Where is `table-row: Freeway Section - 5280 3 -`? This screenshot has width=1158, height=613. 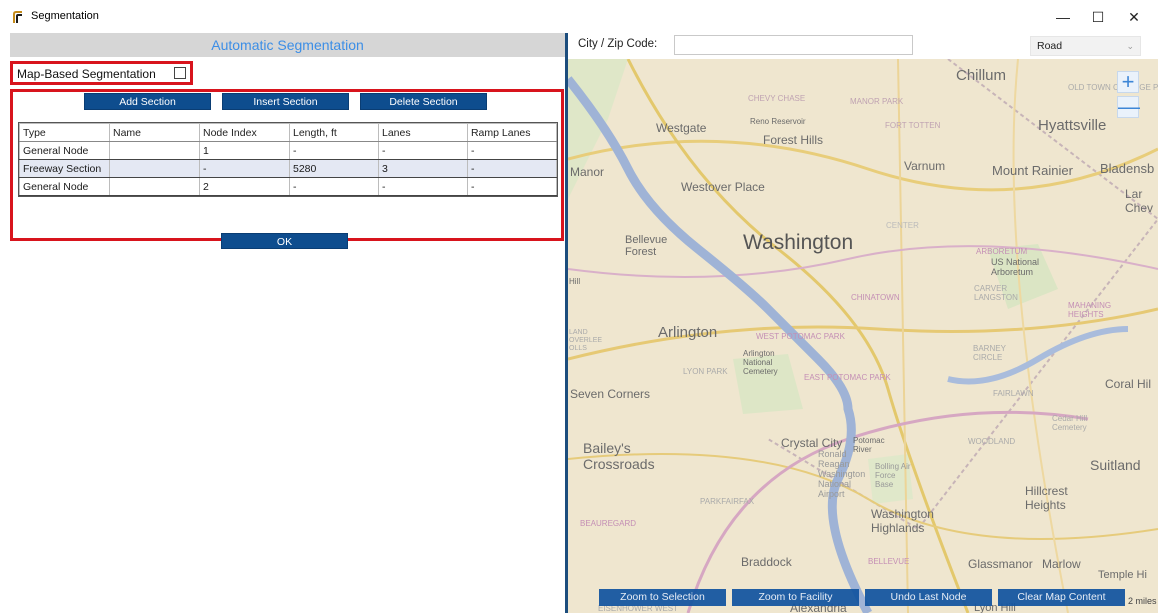
table-row: Freeway Section - 5280 3 - is located at coordinates (288, 168).